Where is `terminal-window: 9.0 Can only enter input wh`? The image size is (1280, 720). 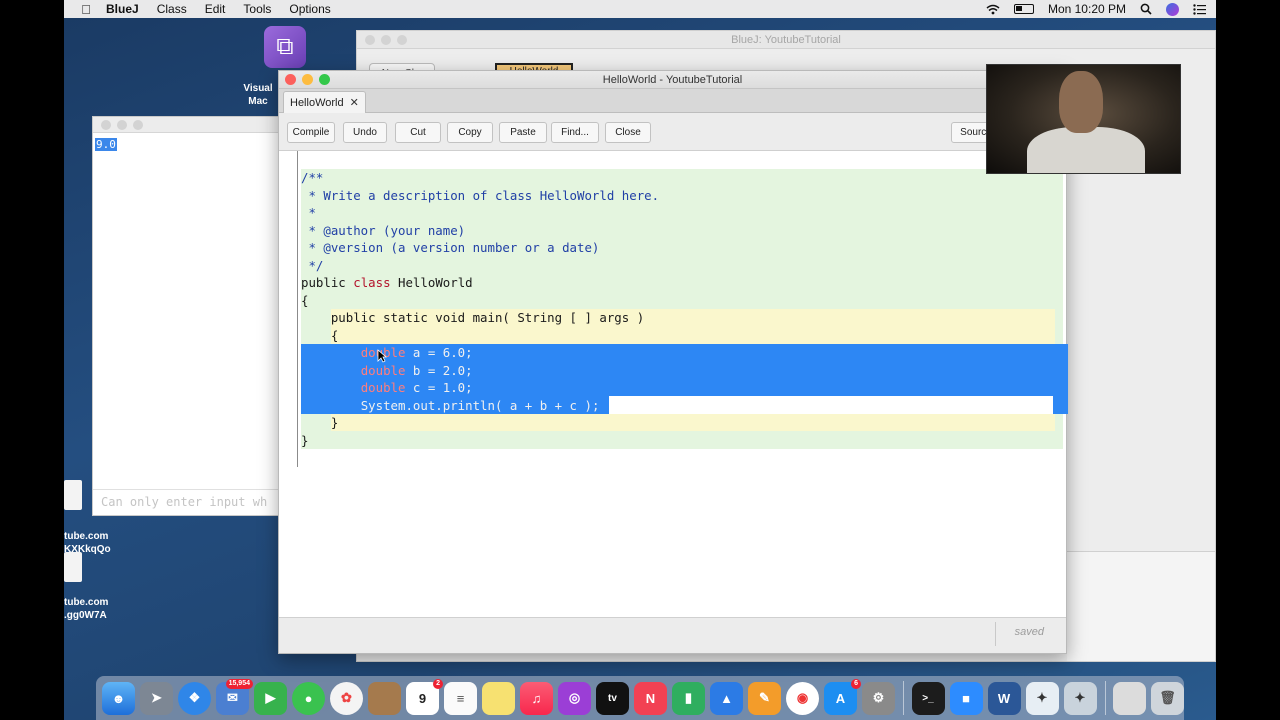
terminal-window: 9.0 Can only enter input wh is located at coordinates (186, 316).